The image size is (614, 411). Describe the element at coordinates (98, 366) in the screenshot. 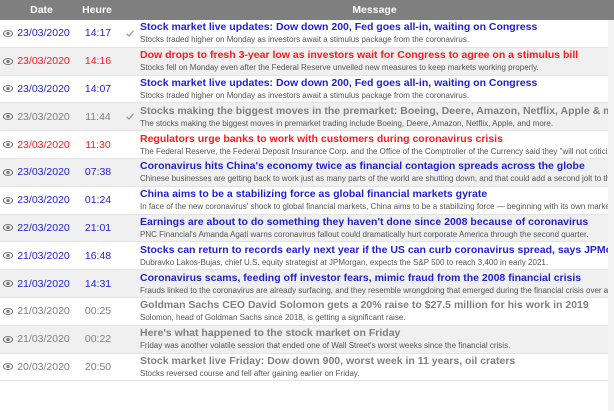

I see `row-time: 20:50` at that location.